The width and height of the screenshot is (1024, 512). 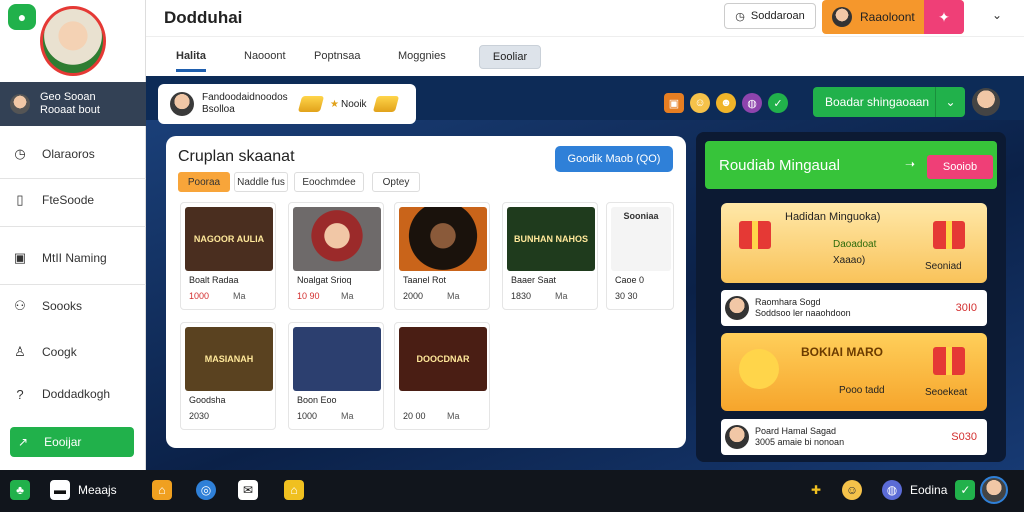 I want to click on search-button: ◷ Soddaroan, so click(x=770, y=16).